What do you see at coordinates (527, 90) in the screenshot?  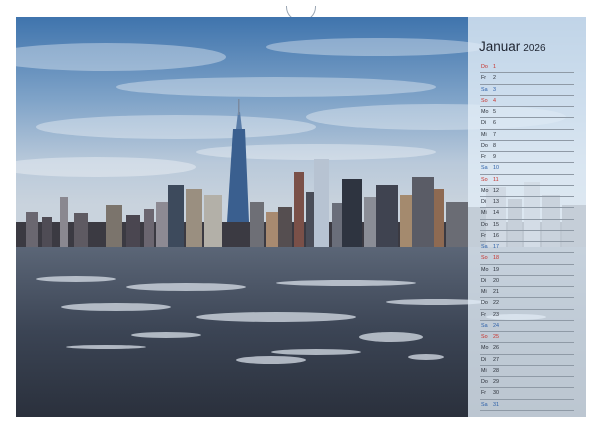 I see `day-row: Sa 3` at bounding box center [527, 90].